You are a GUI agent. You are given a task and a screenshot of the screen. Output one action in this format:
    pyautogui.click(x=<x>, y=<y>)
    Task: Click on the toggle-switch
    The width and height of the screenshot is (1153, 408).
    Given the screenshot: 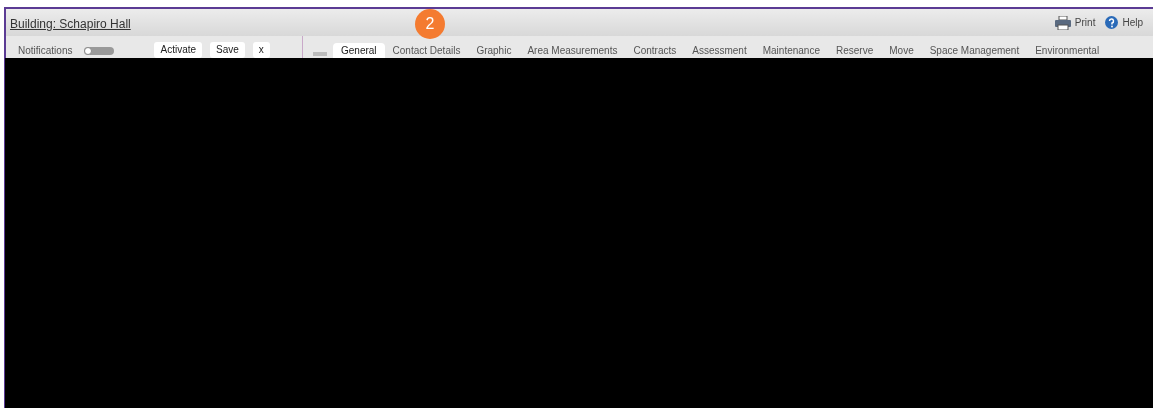 What is the action you would take?
    pyautogui.click(x=99, y=51)
    